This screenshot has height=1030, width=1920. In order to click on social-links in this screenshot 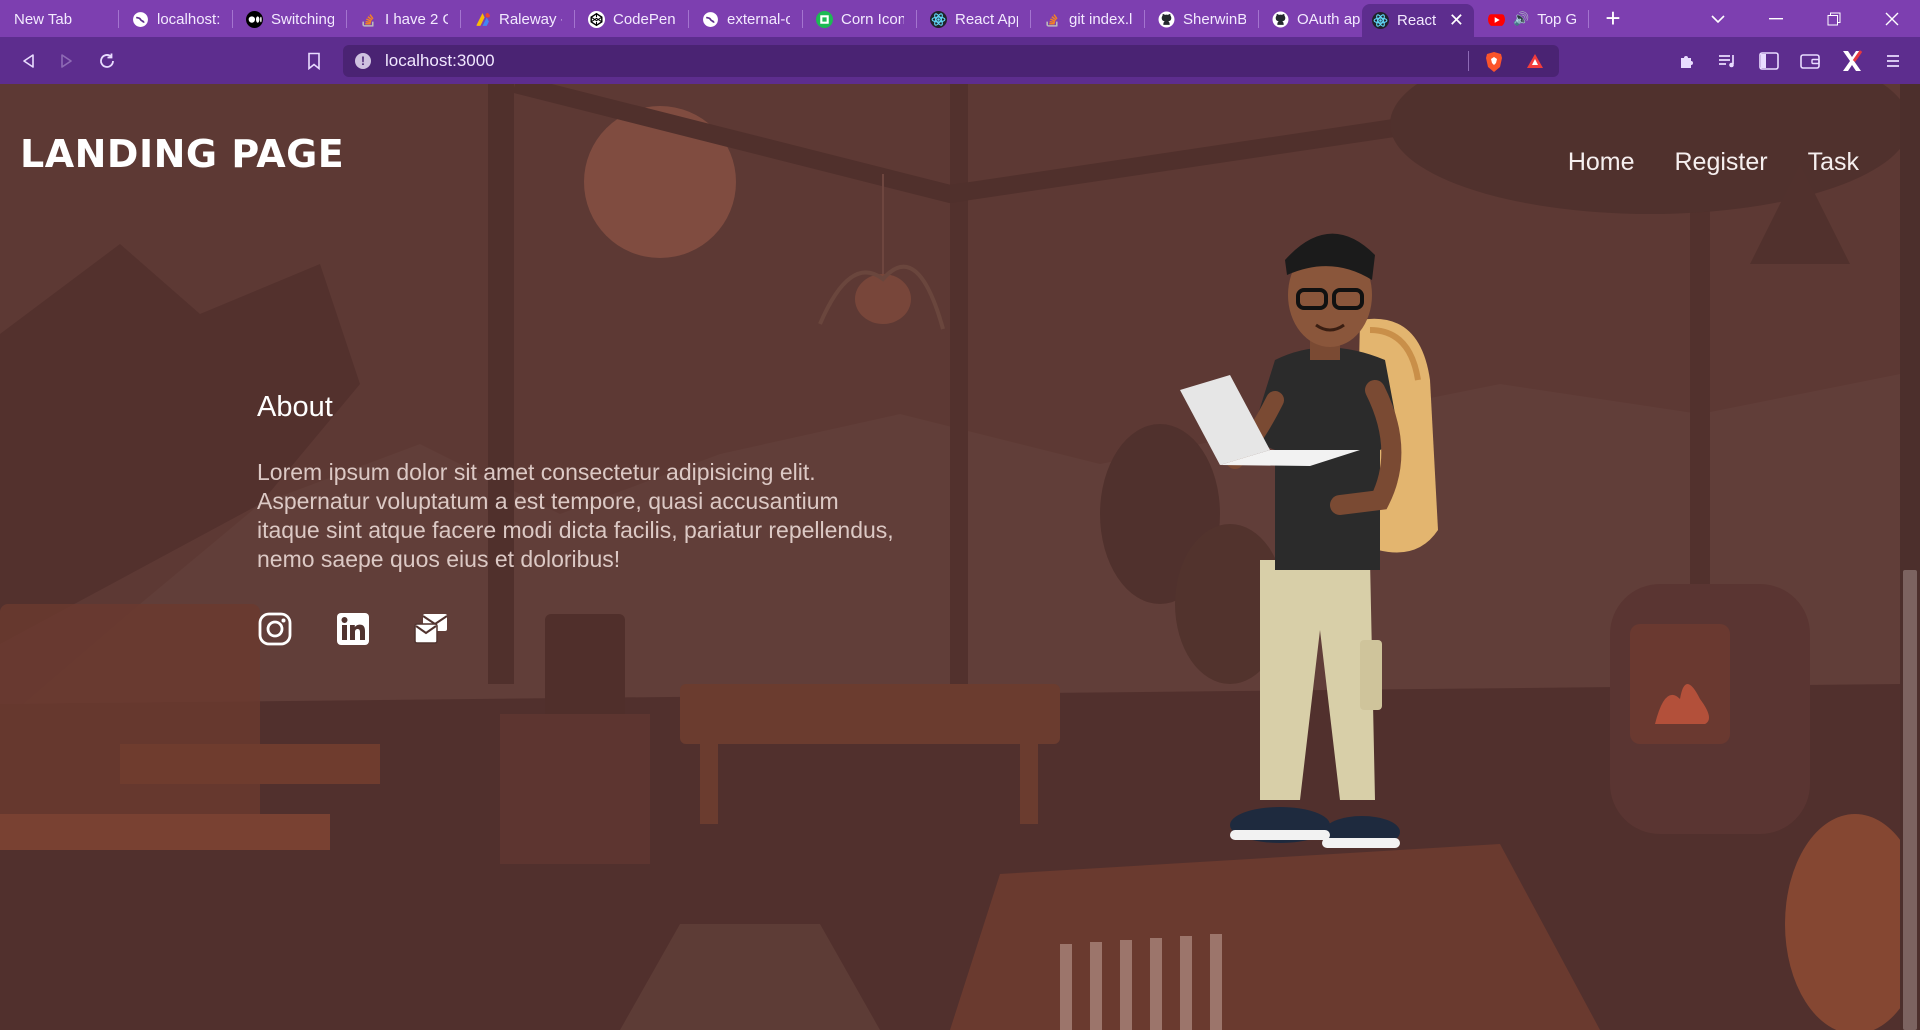, I will do `click(353, 629)`.